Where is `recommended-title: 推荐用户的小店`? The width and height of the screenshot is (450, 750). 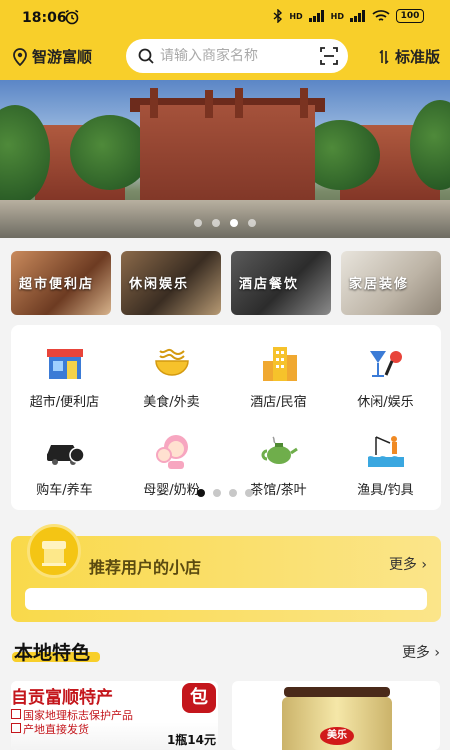
recommended-title: 推荐用户的小店 is located at coordinates (145, 567).